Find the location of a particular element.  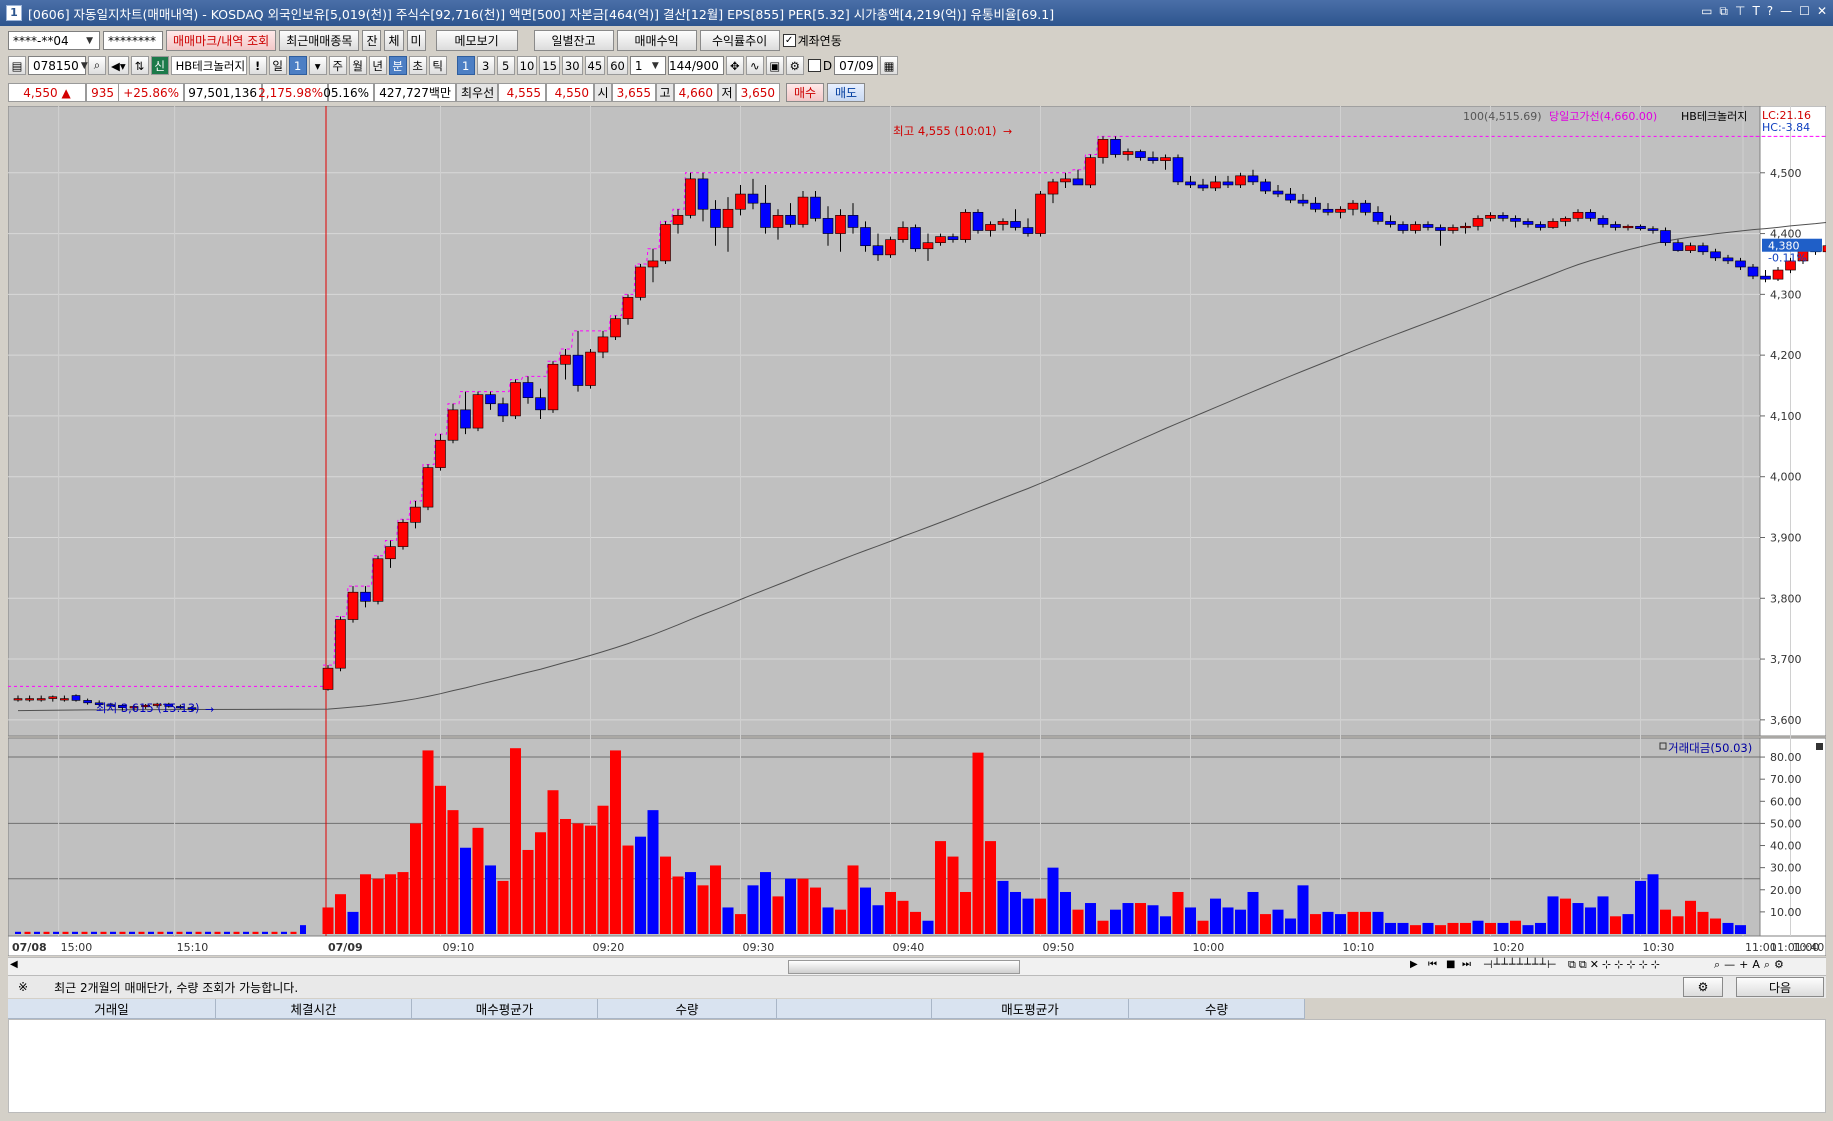

settings-button: ⚙ is located at coordinates (1703, 987).